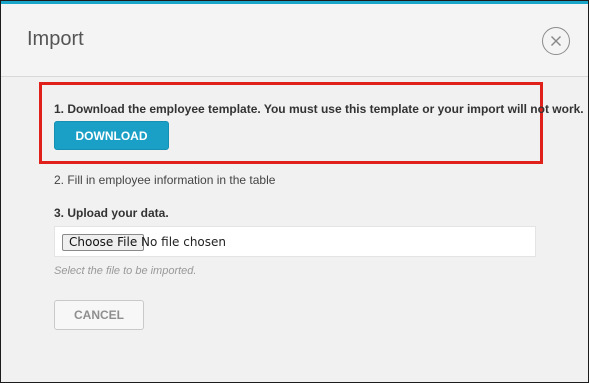 This screenshot has width=589, height=383. I want to click on file-hint-text: Select the file to be imported., so click(125, 271).